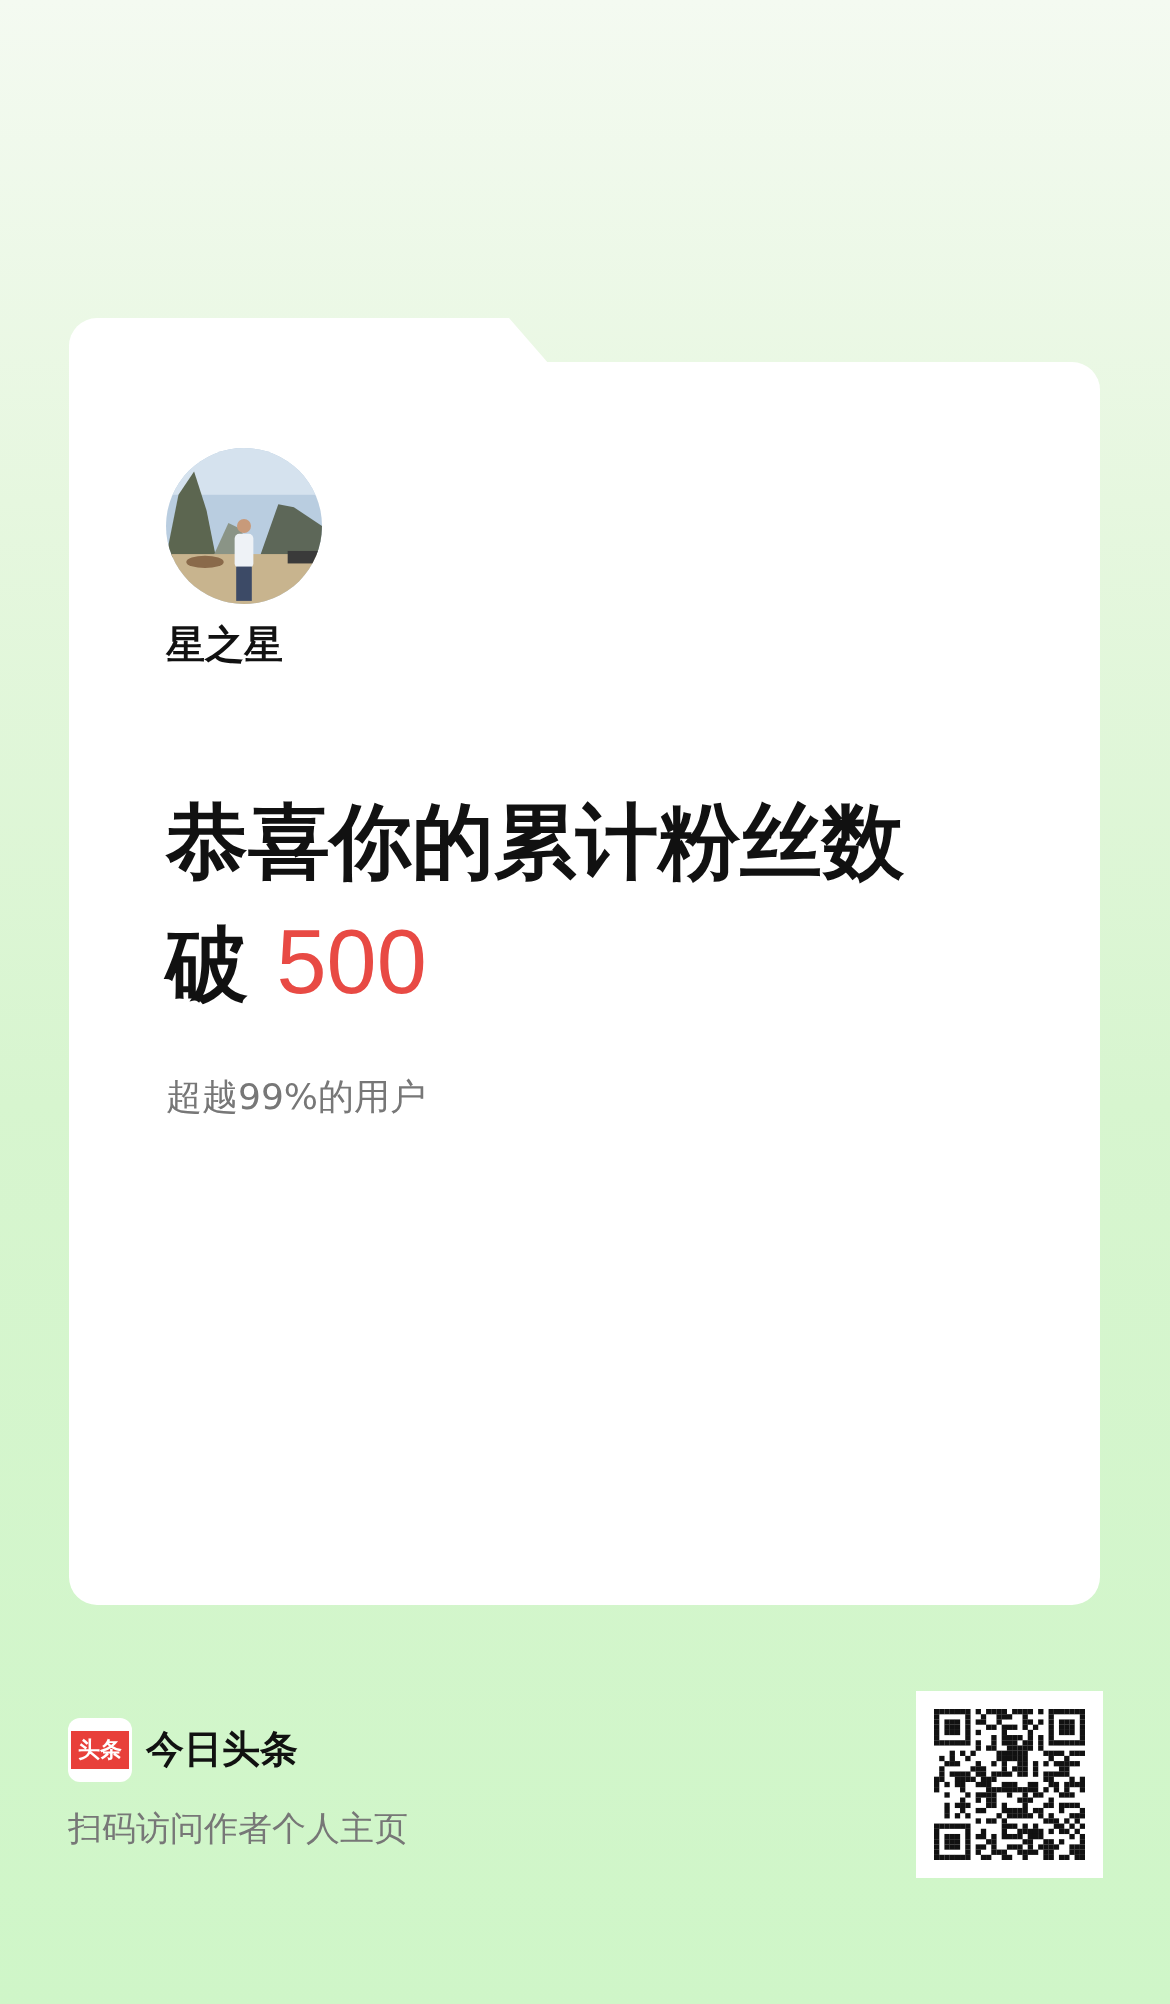 This screenshot has height=2004, width=1170. Describe the element at coordinates (224, 645) in the screenshot. I see `username: 星之星` at that location.